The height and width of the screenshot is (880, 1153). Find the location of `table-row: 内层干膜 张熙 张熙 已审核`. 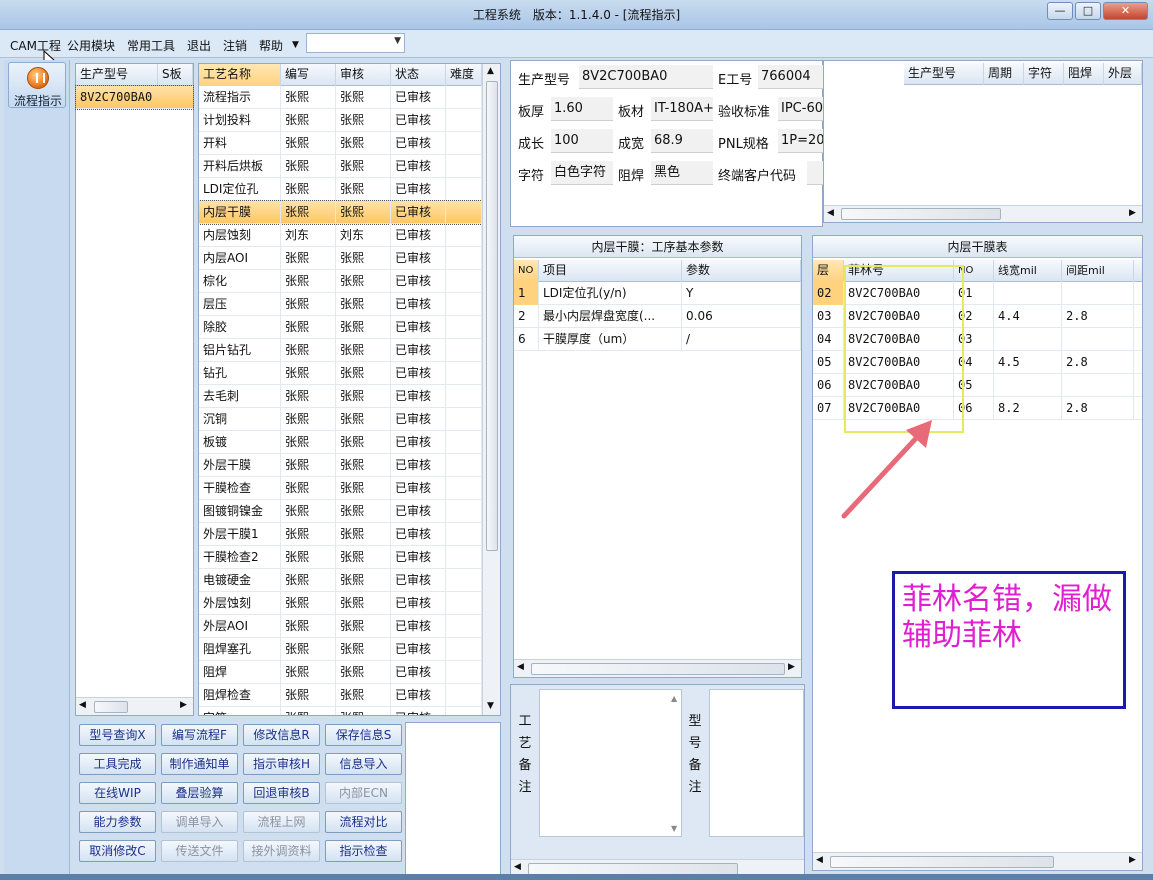

table-row: 内层干膜 张熙 张熙 已审核 is located at coordinates (340, 212).